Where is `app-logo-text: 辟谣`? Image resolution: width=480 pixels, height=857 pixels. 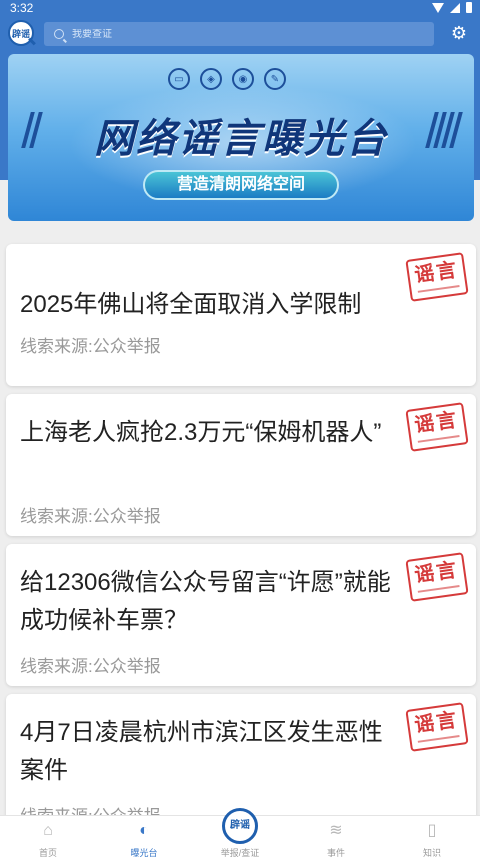
app-logo-text: 辟谣 is located at coordinates (20, 33).